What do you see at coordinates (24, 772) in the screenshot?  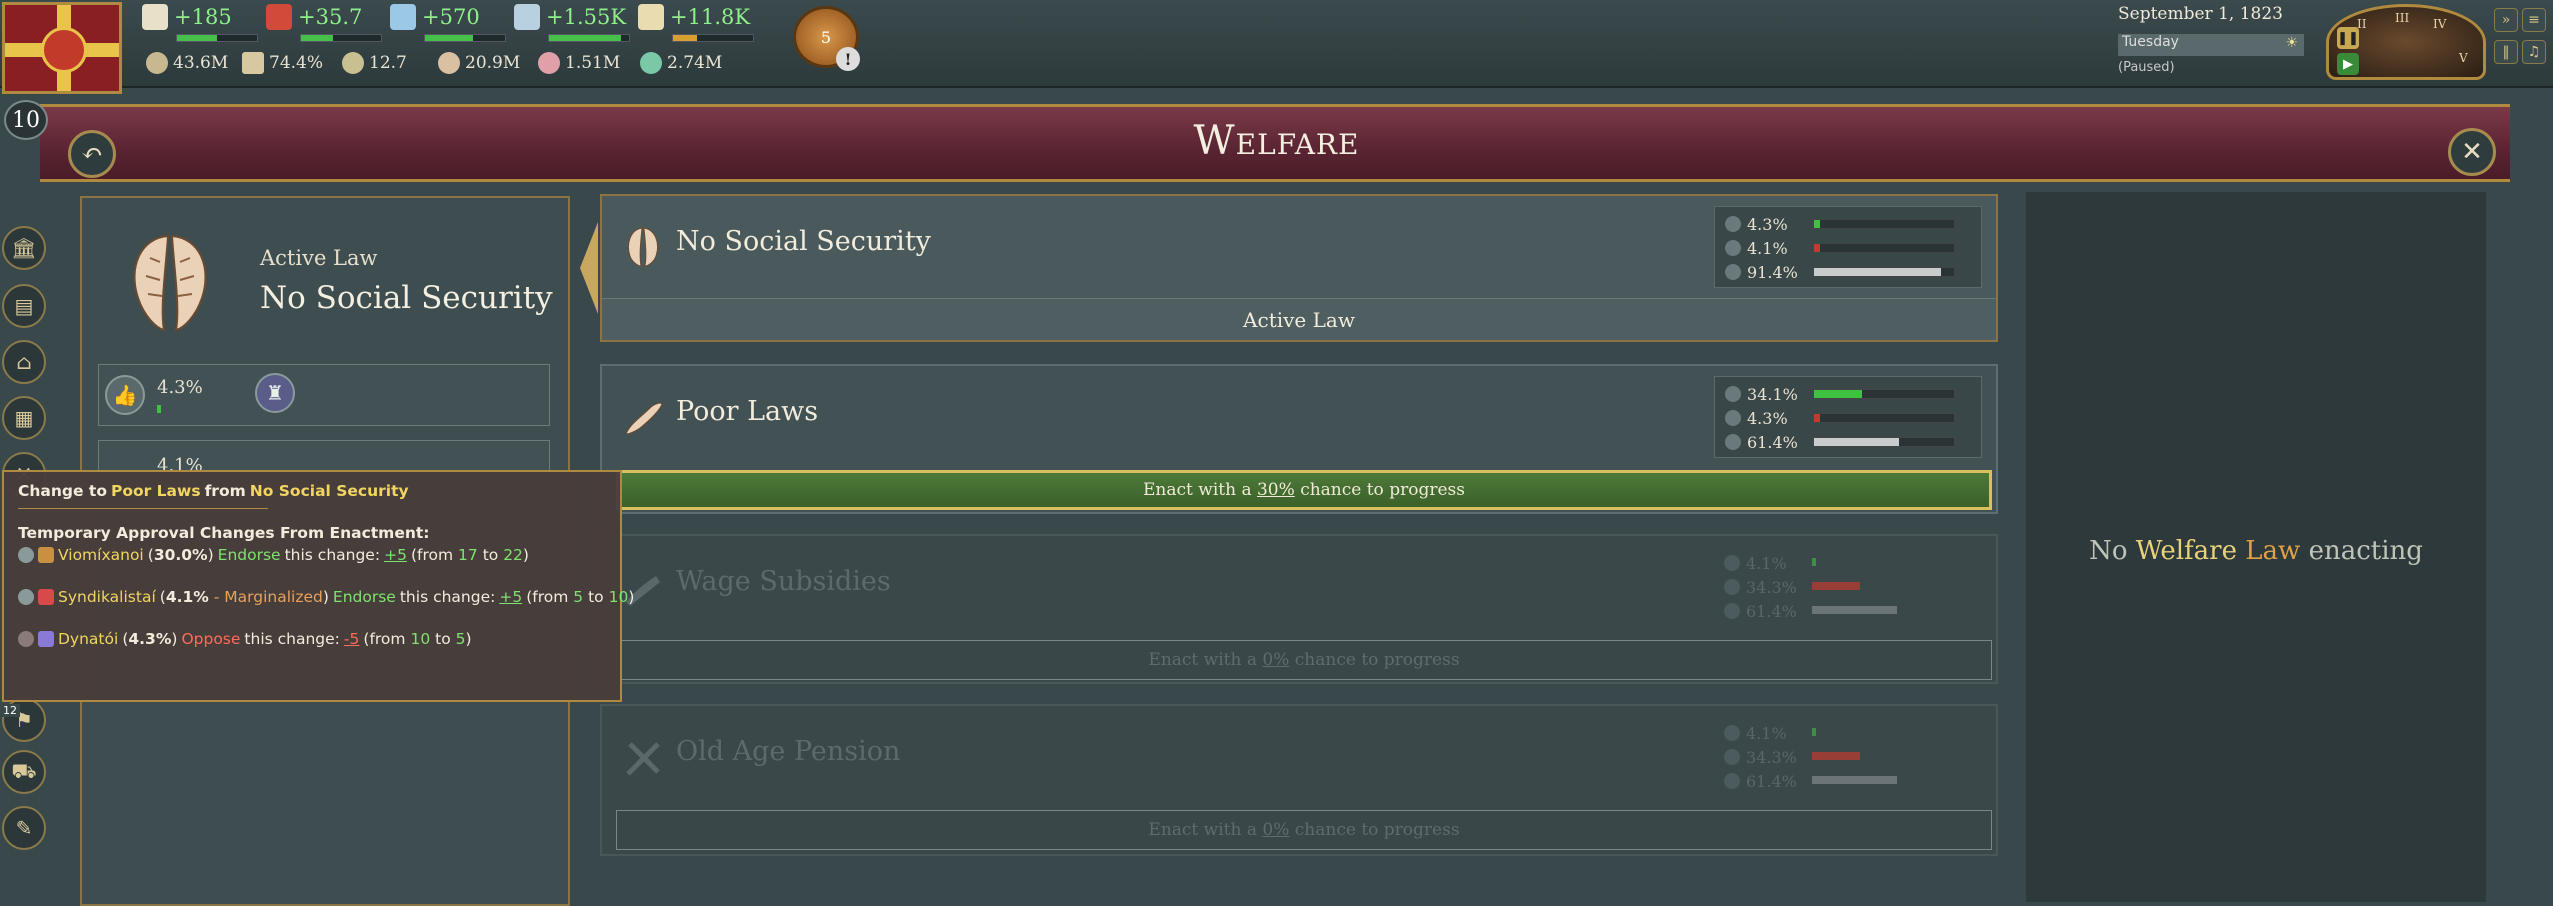 I see `trade-icon: ⛟` at bounding box center [24, 772].